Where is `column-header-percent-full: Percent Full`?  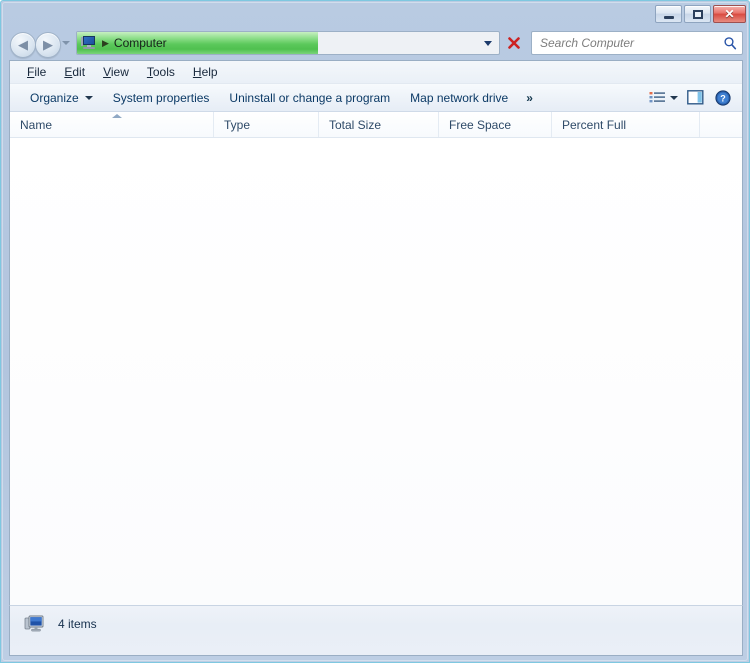
column-header-percent-full: Percent Full is located at coordinates (626, 124).